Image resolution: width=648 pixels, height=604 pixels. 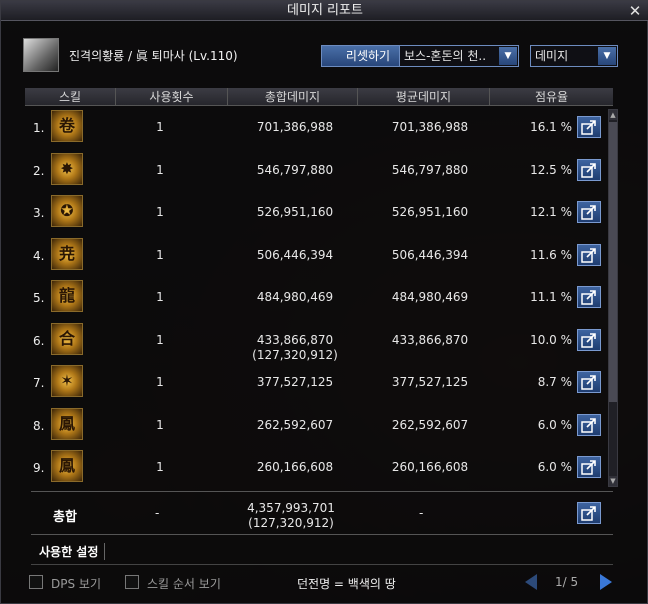 I want to click on row-total-damage: 546,797,880, so click(x=295, y=170).